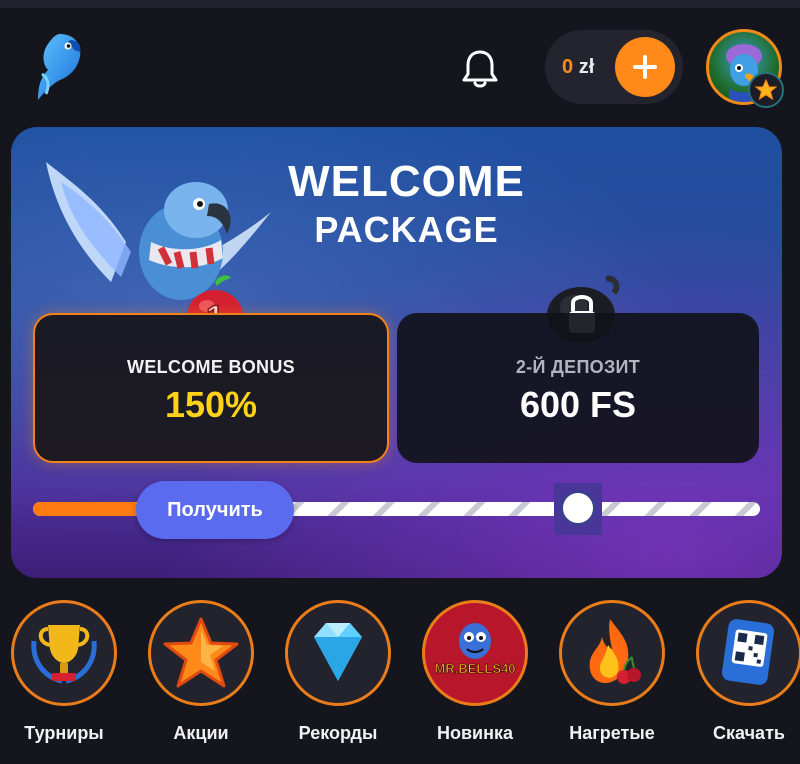  I want to click on level-star-badge-icon, so click(766, 90).